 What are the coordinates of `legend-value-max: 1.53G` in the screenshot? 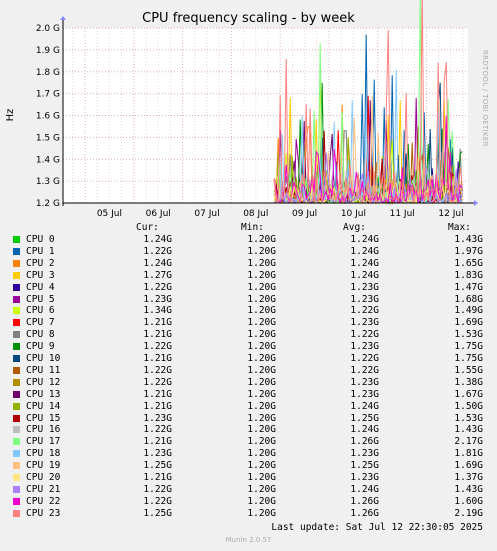 It's located at (468, 335).